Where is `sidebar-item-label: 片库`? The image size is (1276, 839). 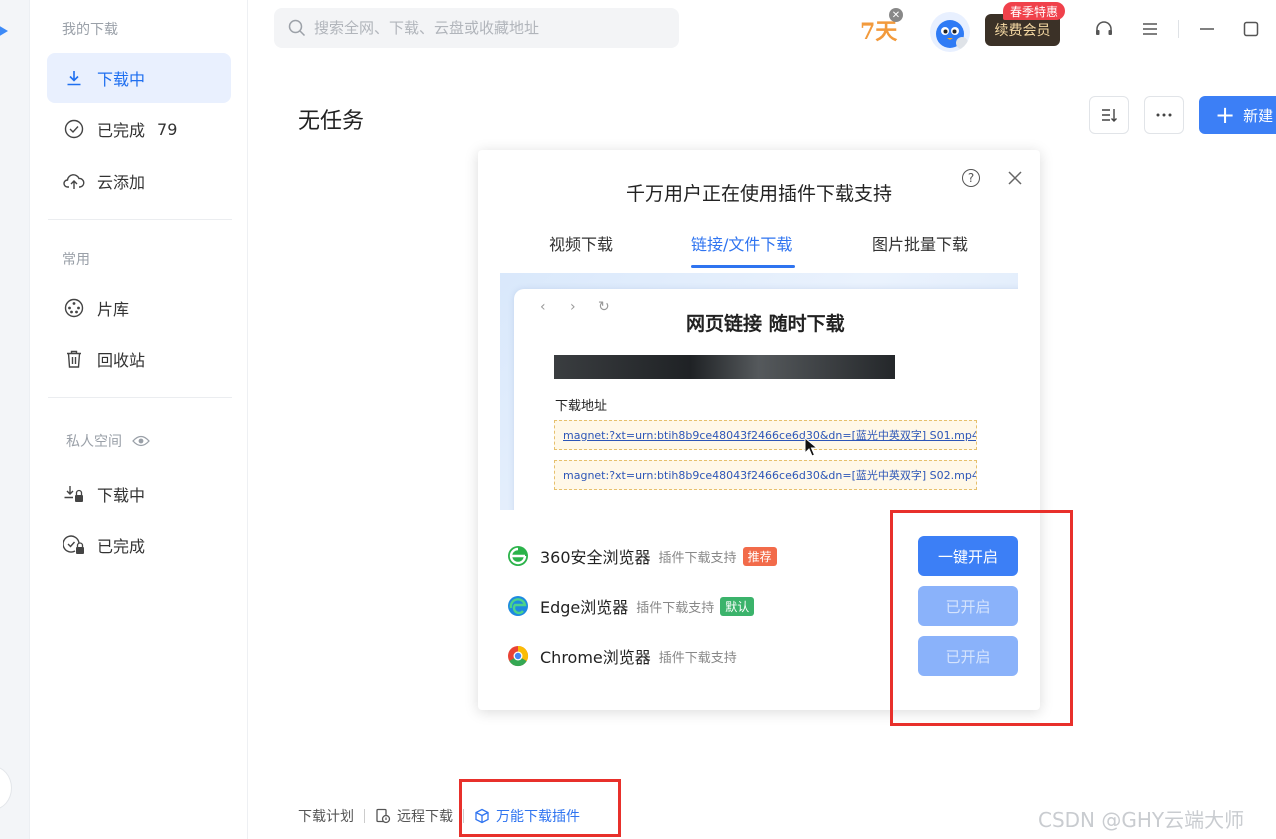 sidebar-item-label: 片库 is located at coordinates (113, 309).